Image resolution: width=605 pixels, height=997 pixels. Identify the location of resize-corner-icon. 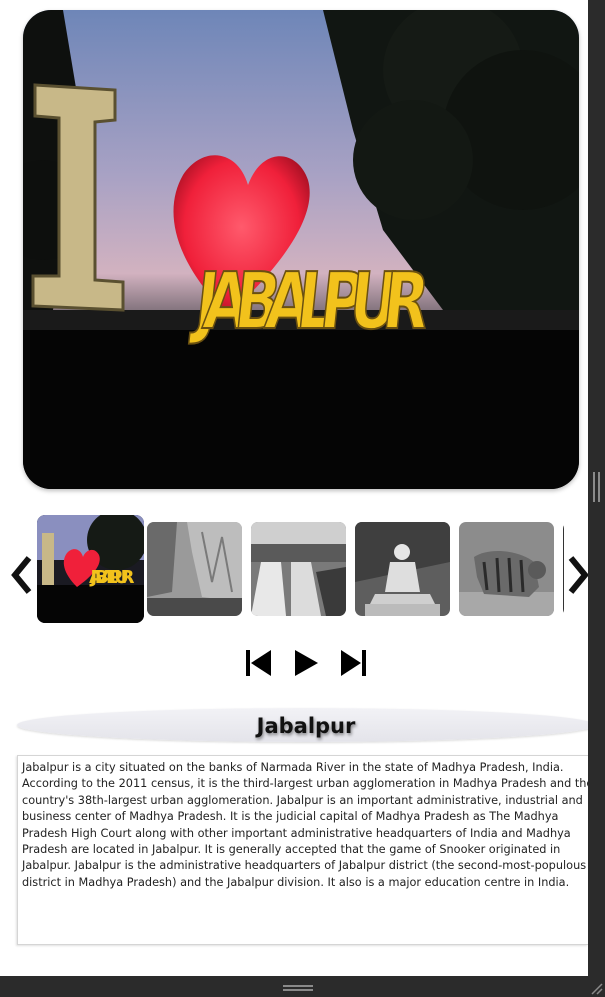
(596, 988).